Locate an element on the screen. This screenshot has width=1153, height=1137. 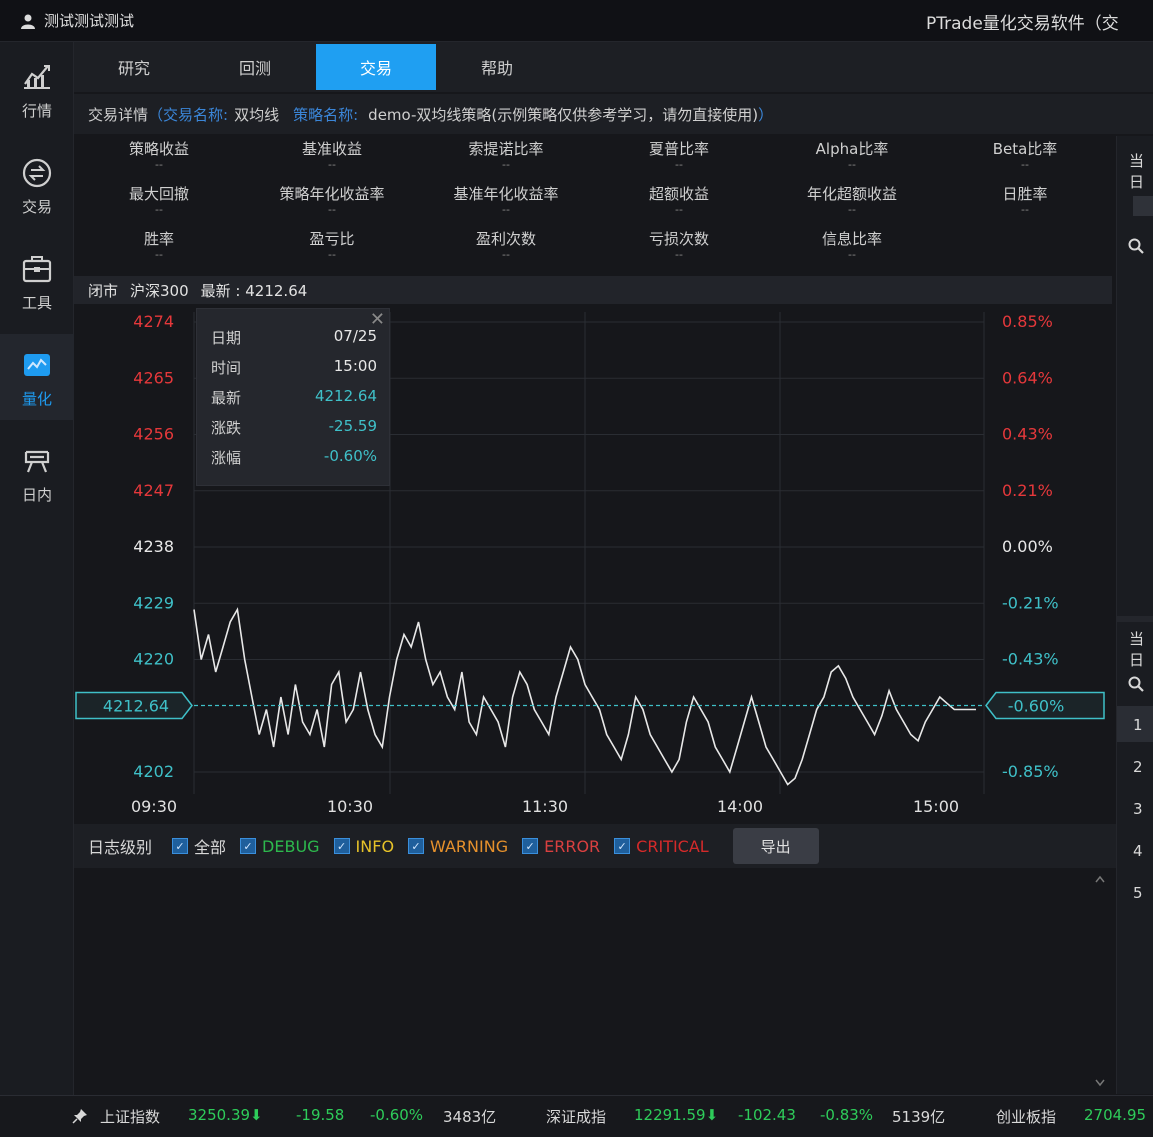
y-tick-label-pct: -0.43% is located at coordinates (1030, 659).